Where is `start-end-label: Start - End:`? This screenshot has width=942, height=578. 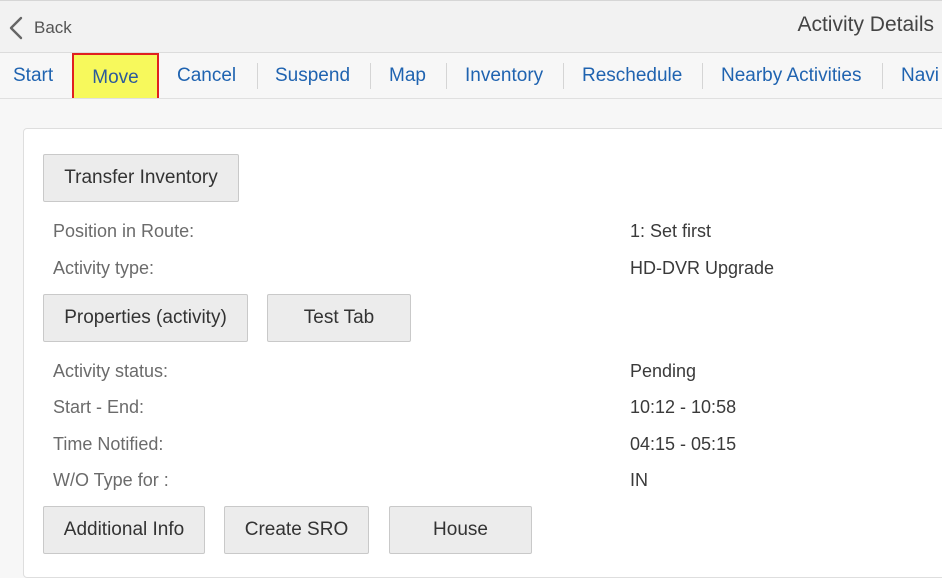
start-end-label: Start - End: is located at coordinates (99, 407).